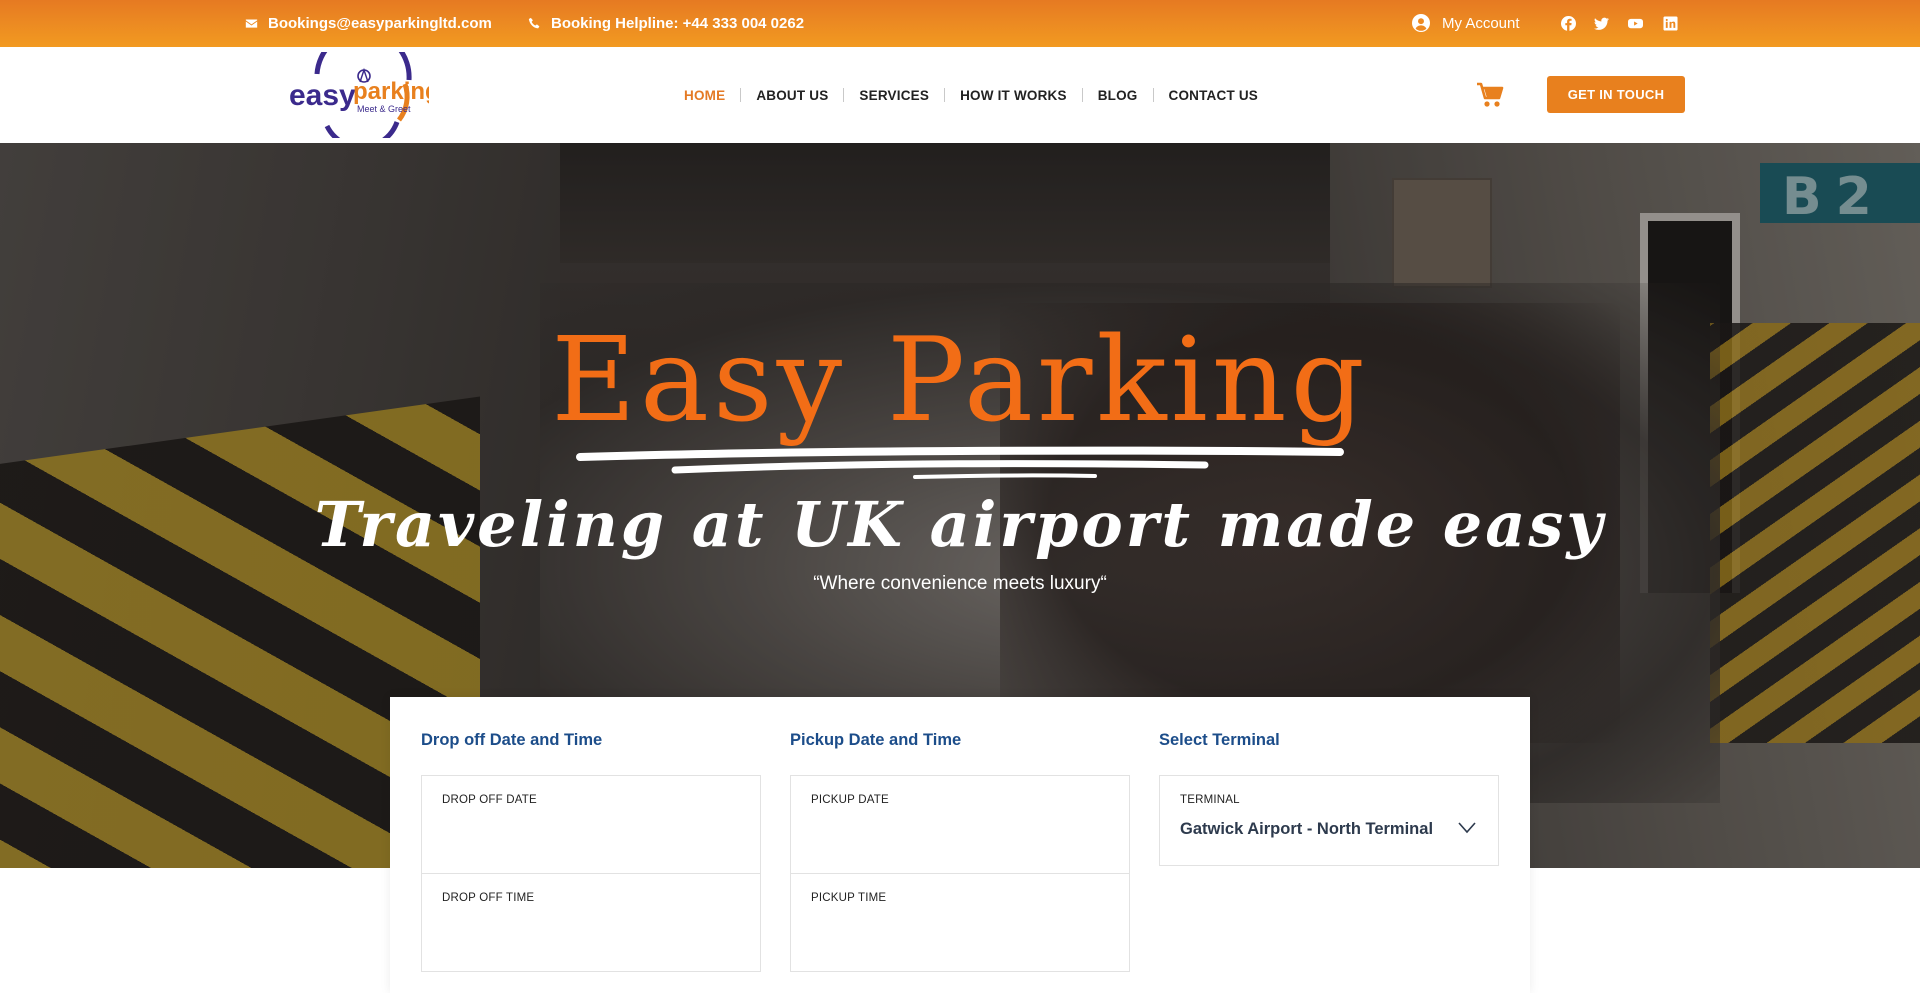 The image size is (1920, 993). I want to click on hero-subtitle: Traveling at UK airport made easy, so click(960, 524).